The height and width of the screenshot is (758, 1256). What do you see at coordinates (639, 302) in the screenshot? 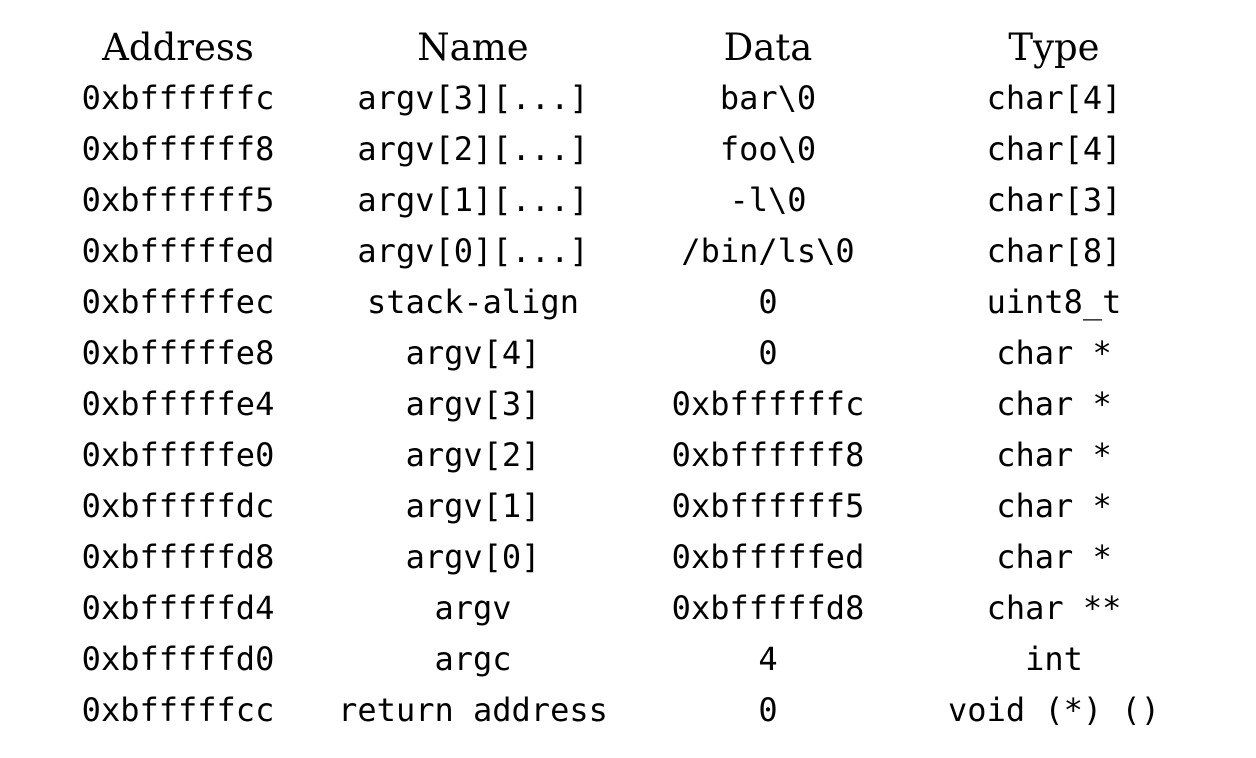
I see `table-row: 0xbfffffec stack-align 0 uint8_t` at bounding box center [639, 302].